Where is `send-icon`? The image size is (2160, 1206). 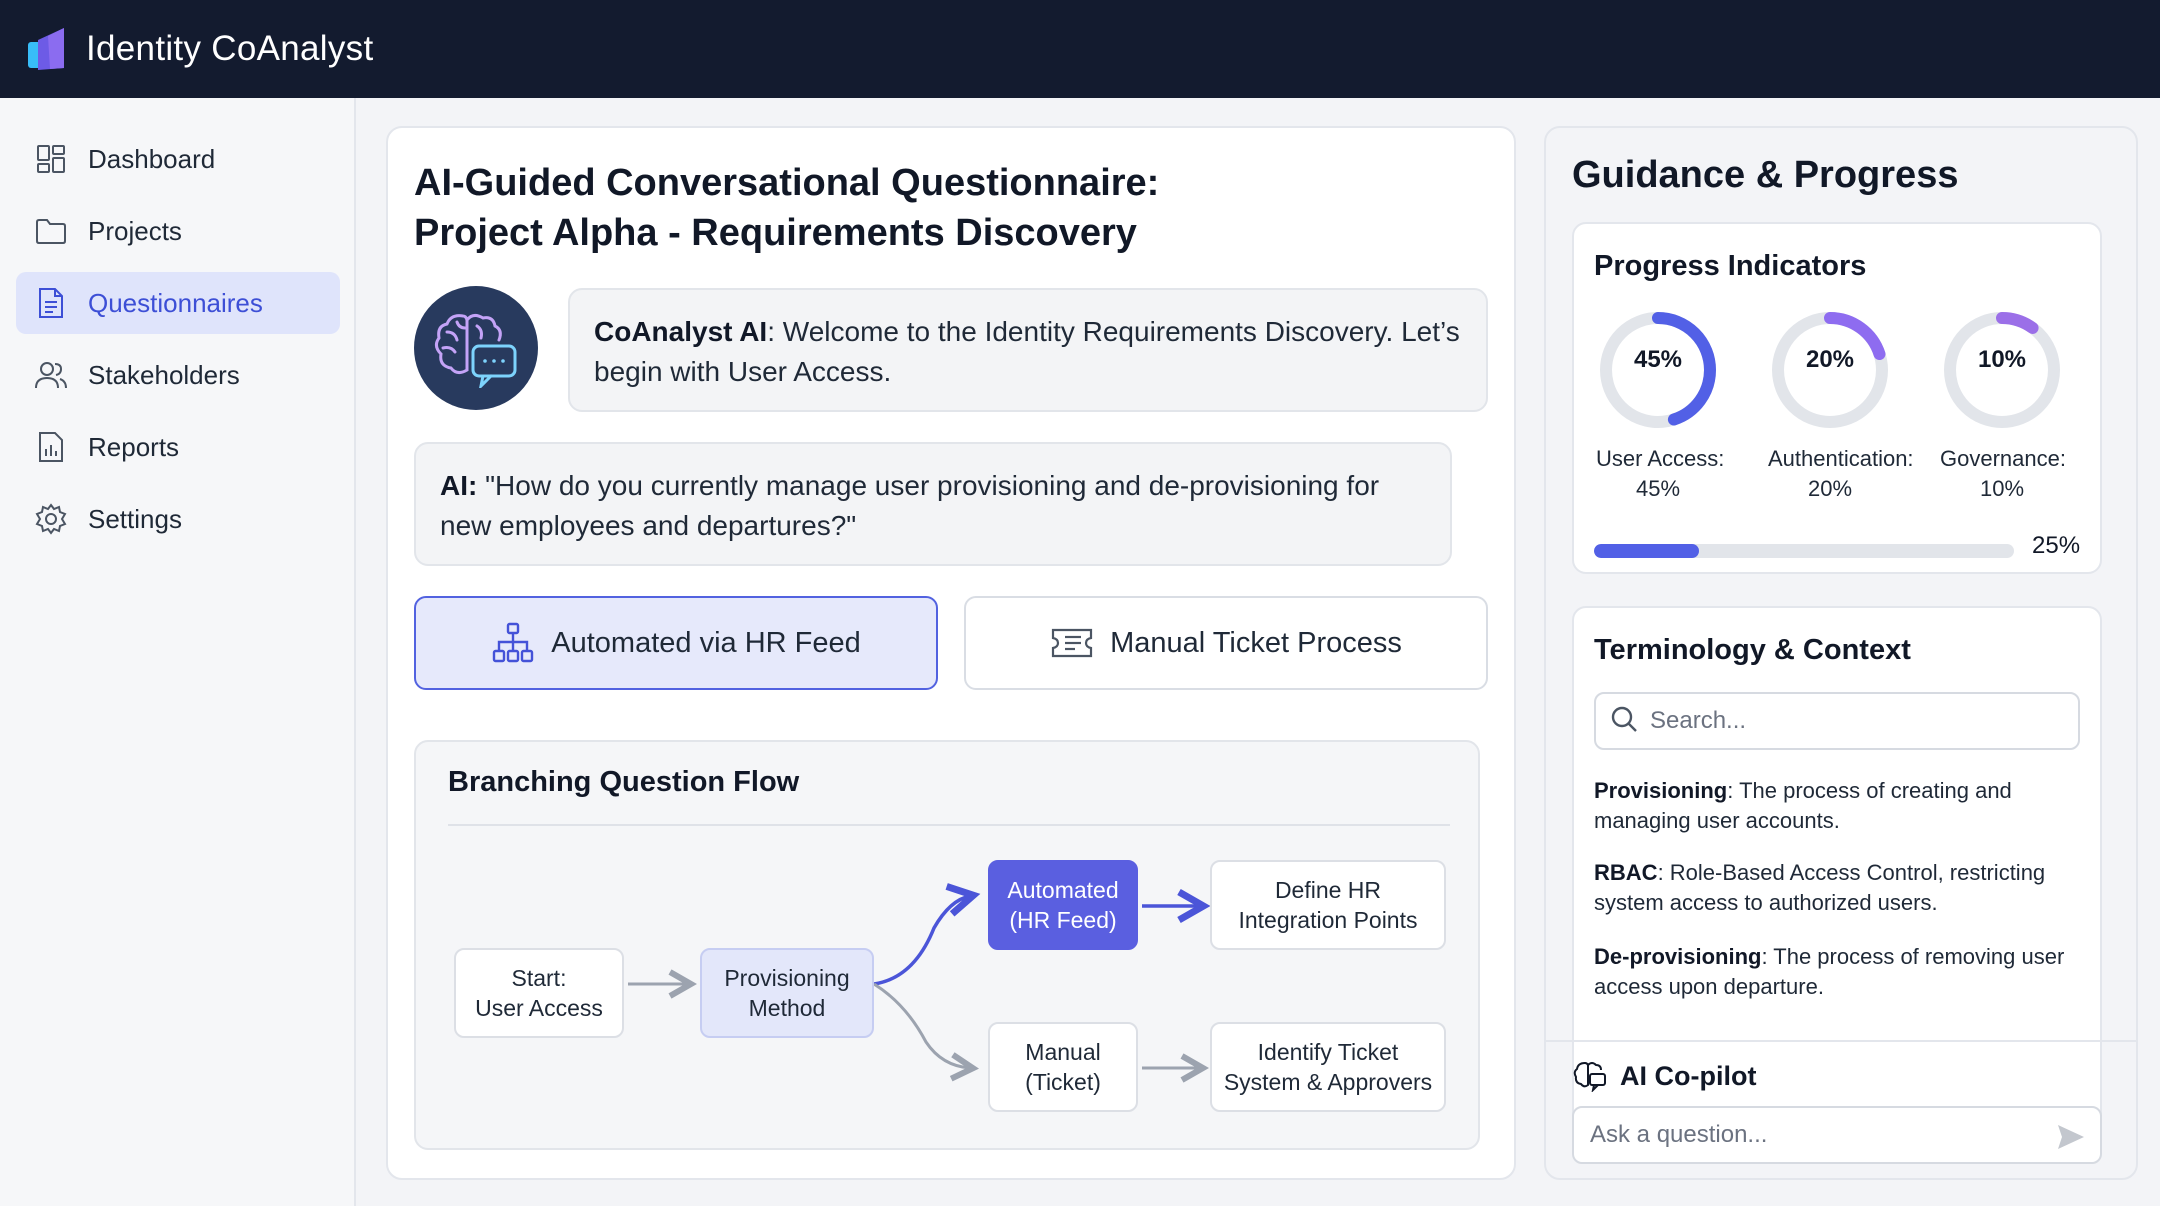
send-icon is located at coordinates (2071, 1137).